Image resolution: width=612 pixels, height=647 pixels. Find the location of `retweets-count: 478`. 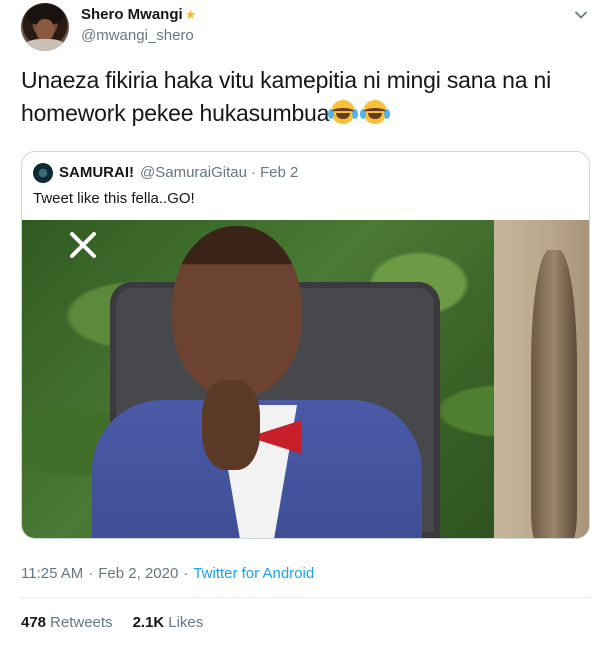

retweets-count: 478 is located at coordinates (34, 622).